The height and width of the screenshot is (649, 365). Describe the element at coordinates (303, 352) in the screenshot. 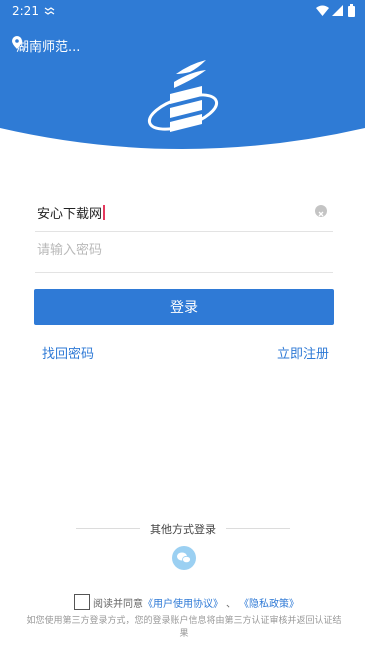

I see `register-link: 立即注册` at that location.